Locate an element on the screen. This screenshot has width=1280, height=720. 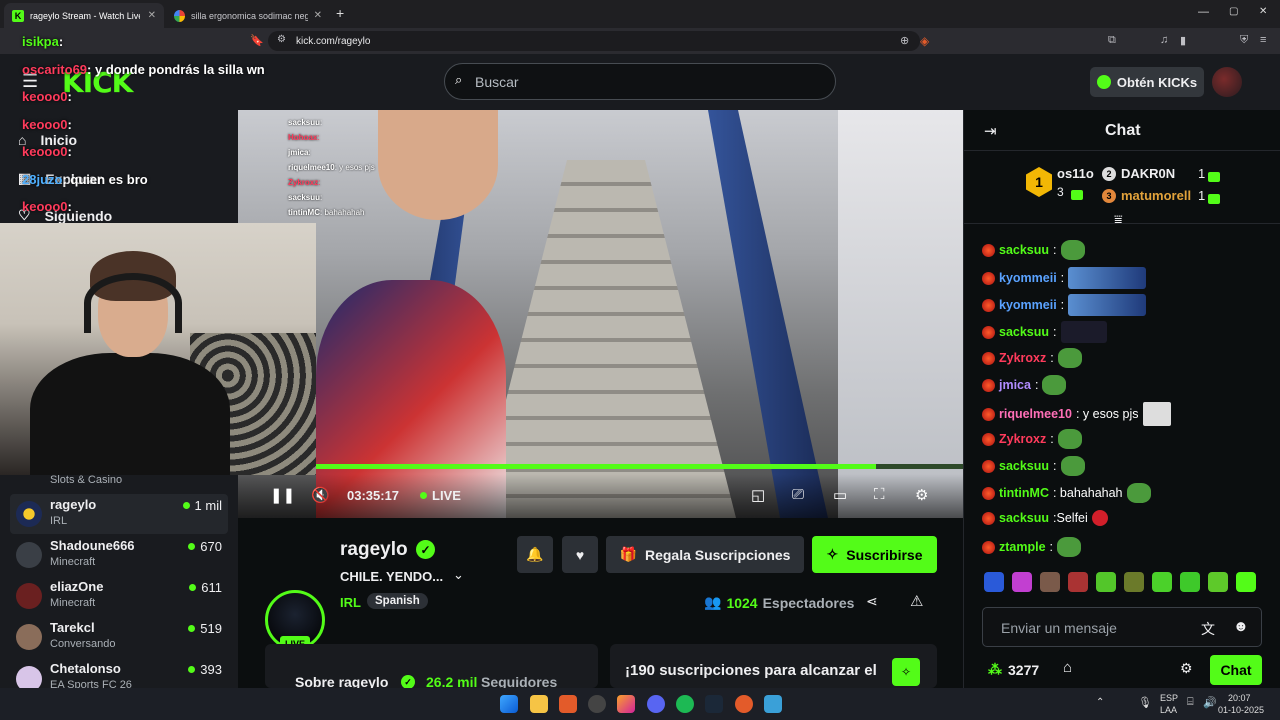
sparkle-icon: ✧ is located at coordinates (906, 672).